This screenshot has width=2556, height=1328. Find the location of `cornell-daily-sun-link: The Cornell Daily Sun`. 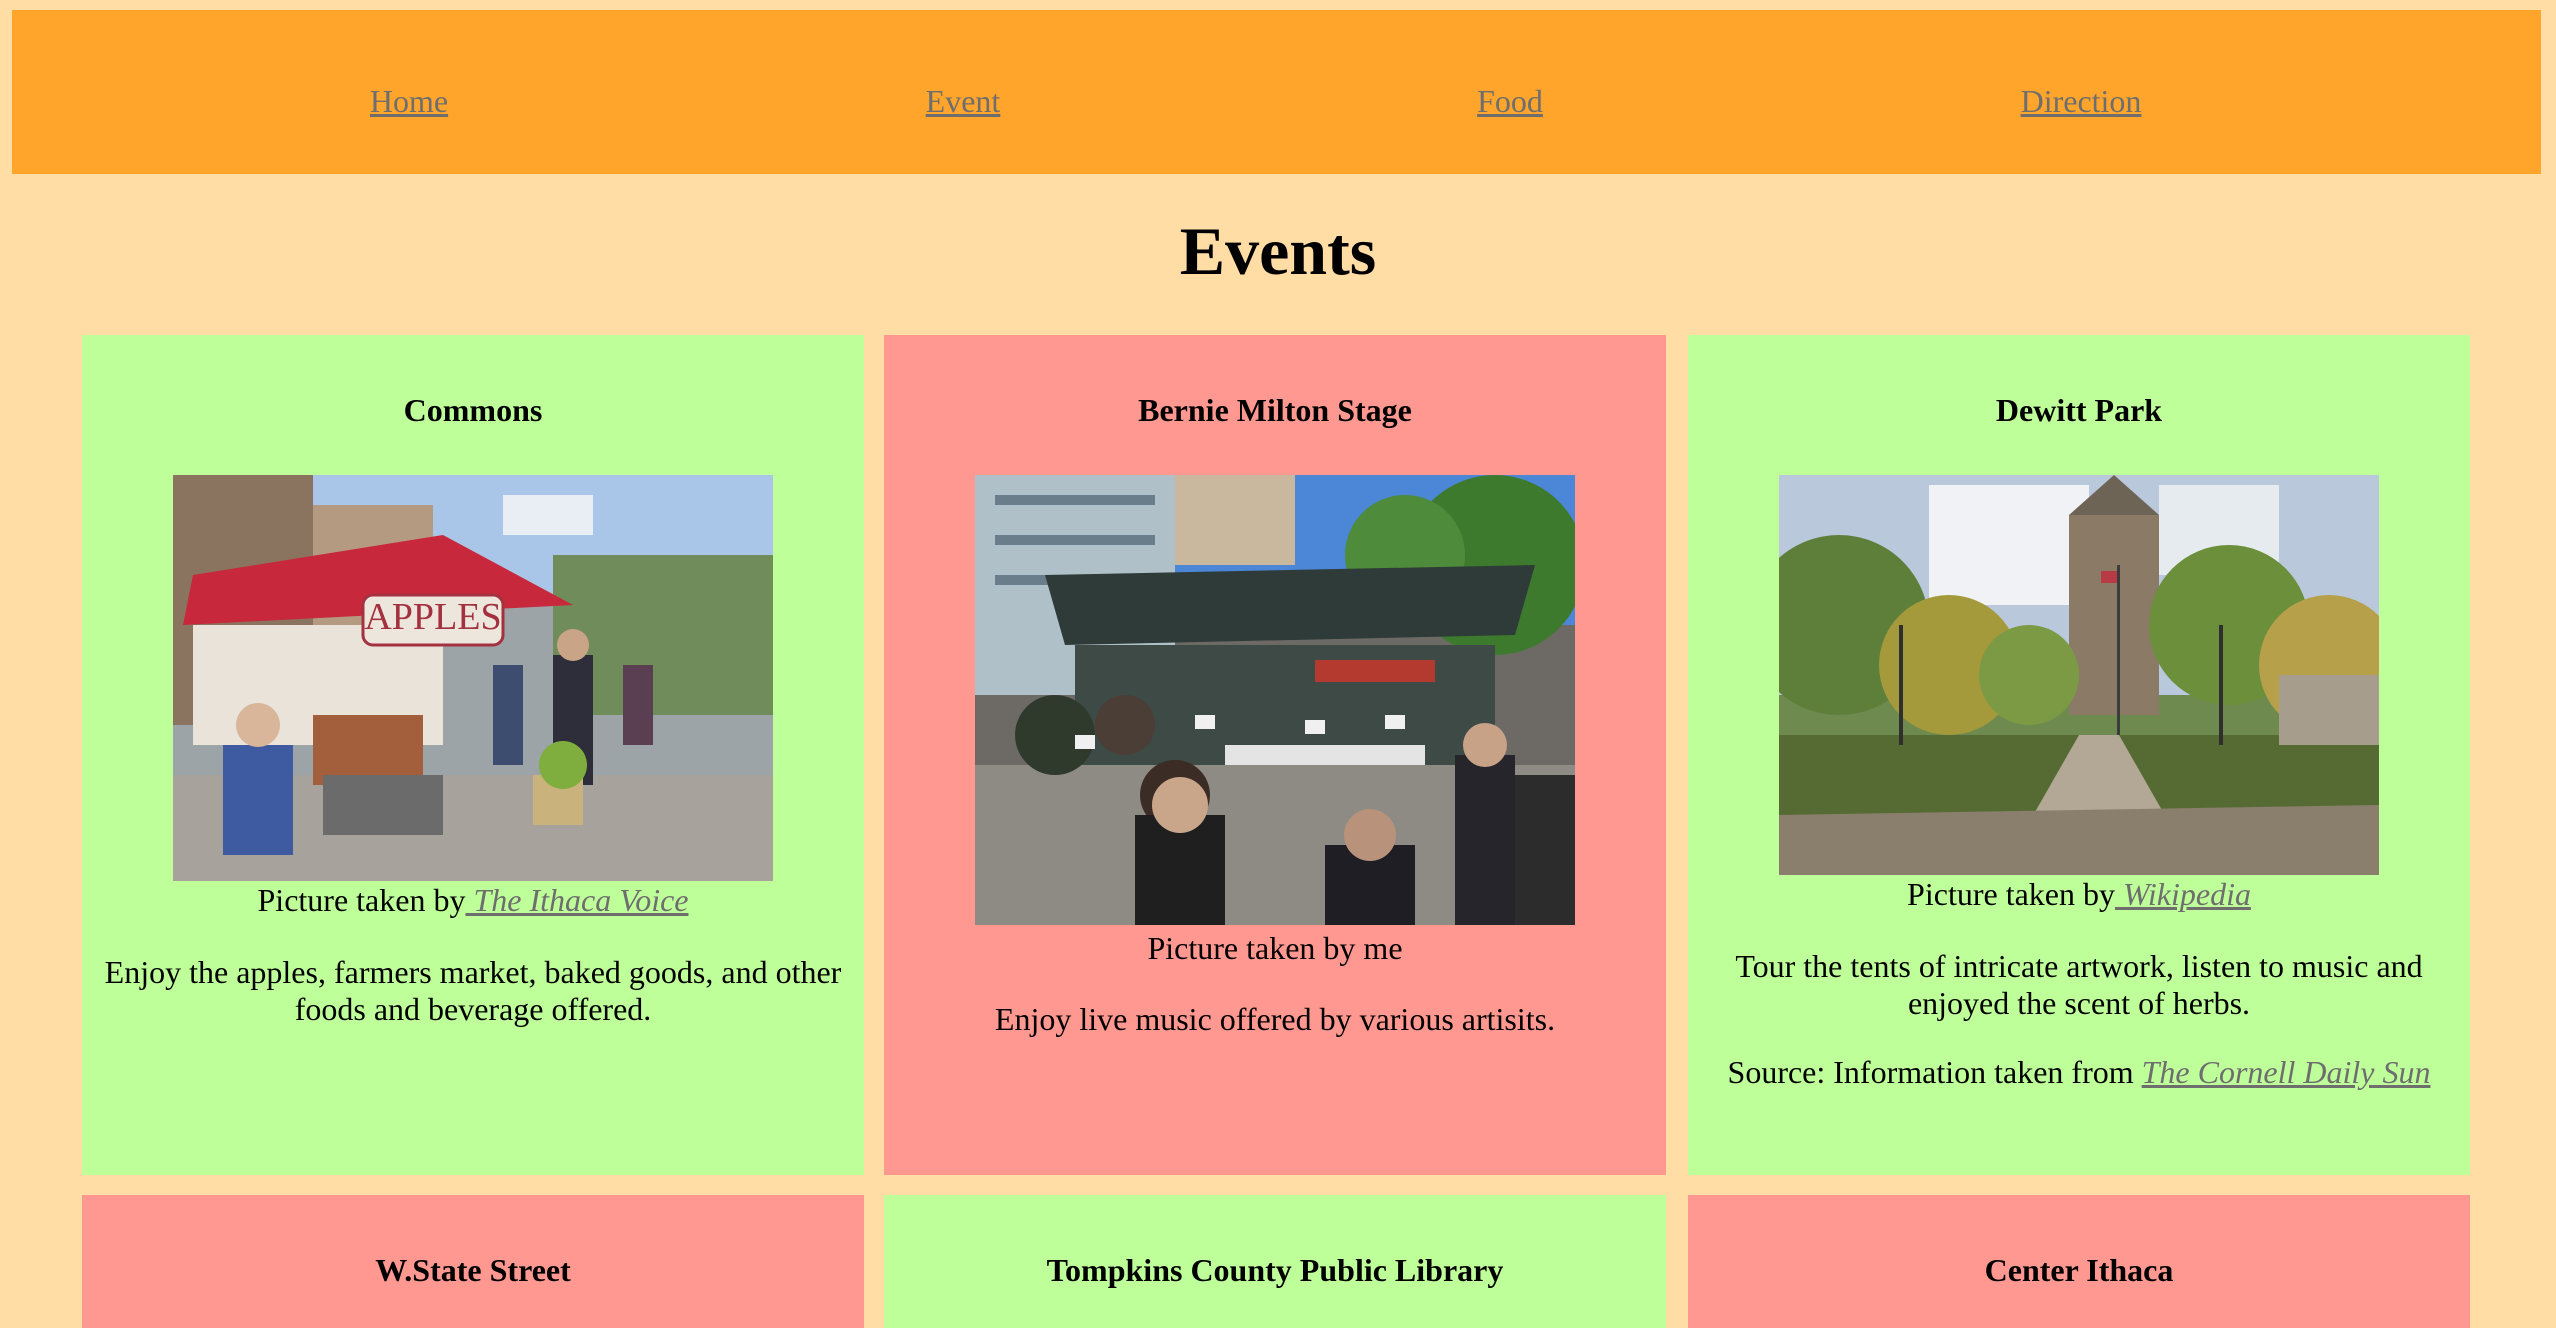

cornell-daily-sun-link: The Cornell Daily Sun is located at coordinates (2286, 1072).